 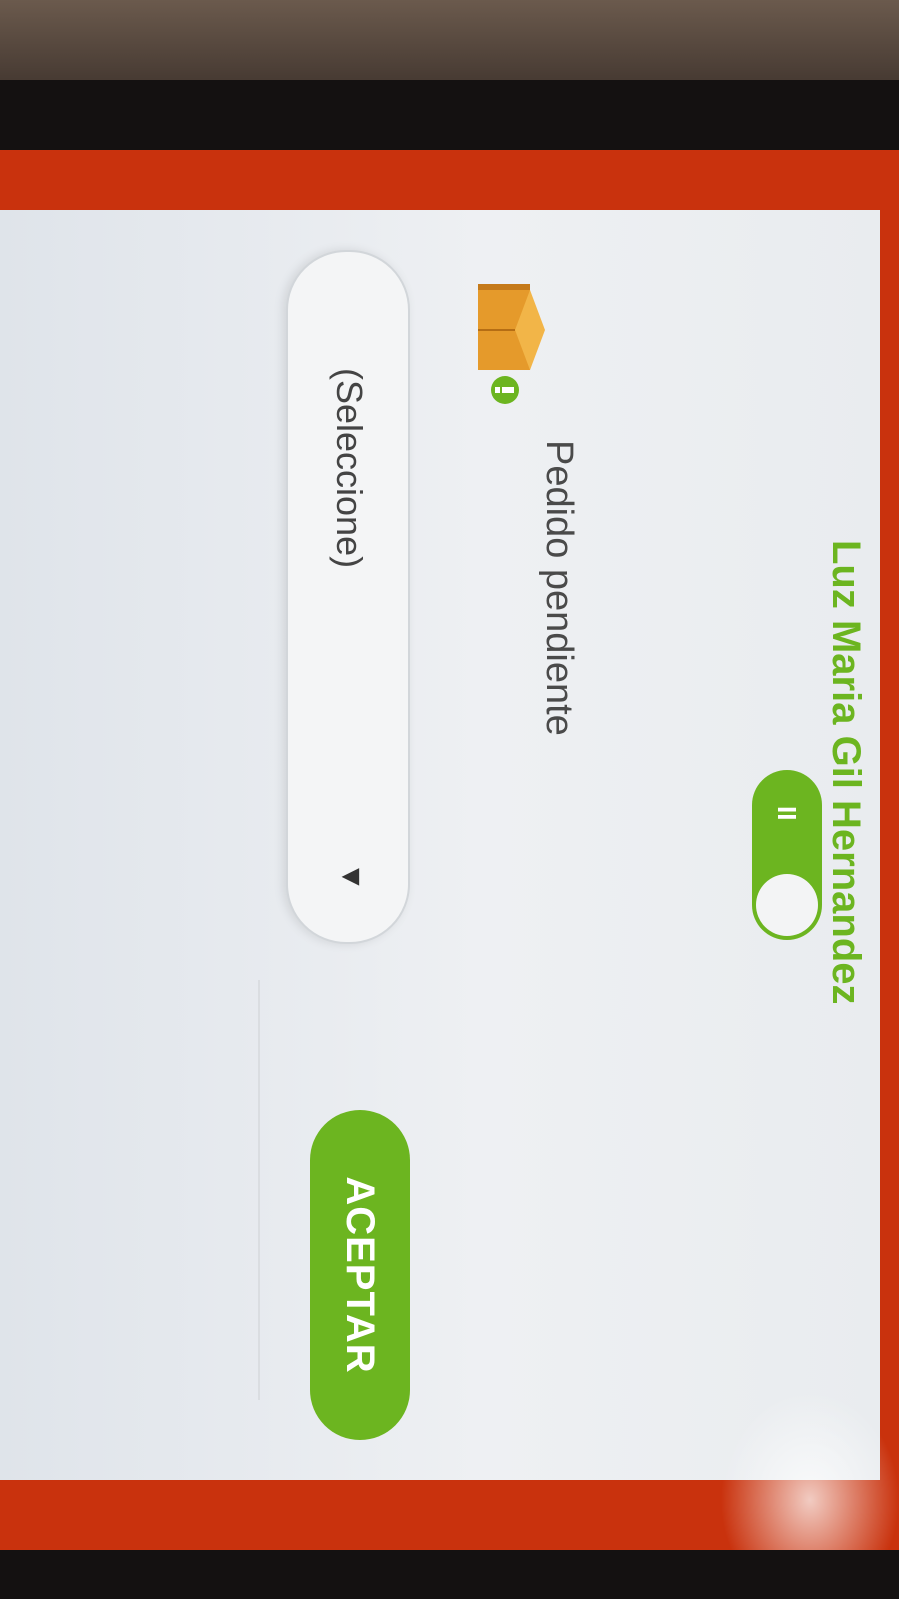 What do you see at coordinates (846, 772) in the screenshot?
I see `user-name: Luz Maria Gil Hernandez` at bounding box center [846, 772].